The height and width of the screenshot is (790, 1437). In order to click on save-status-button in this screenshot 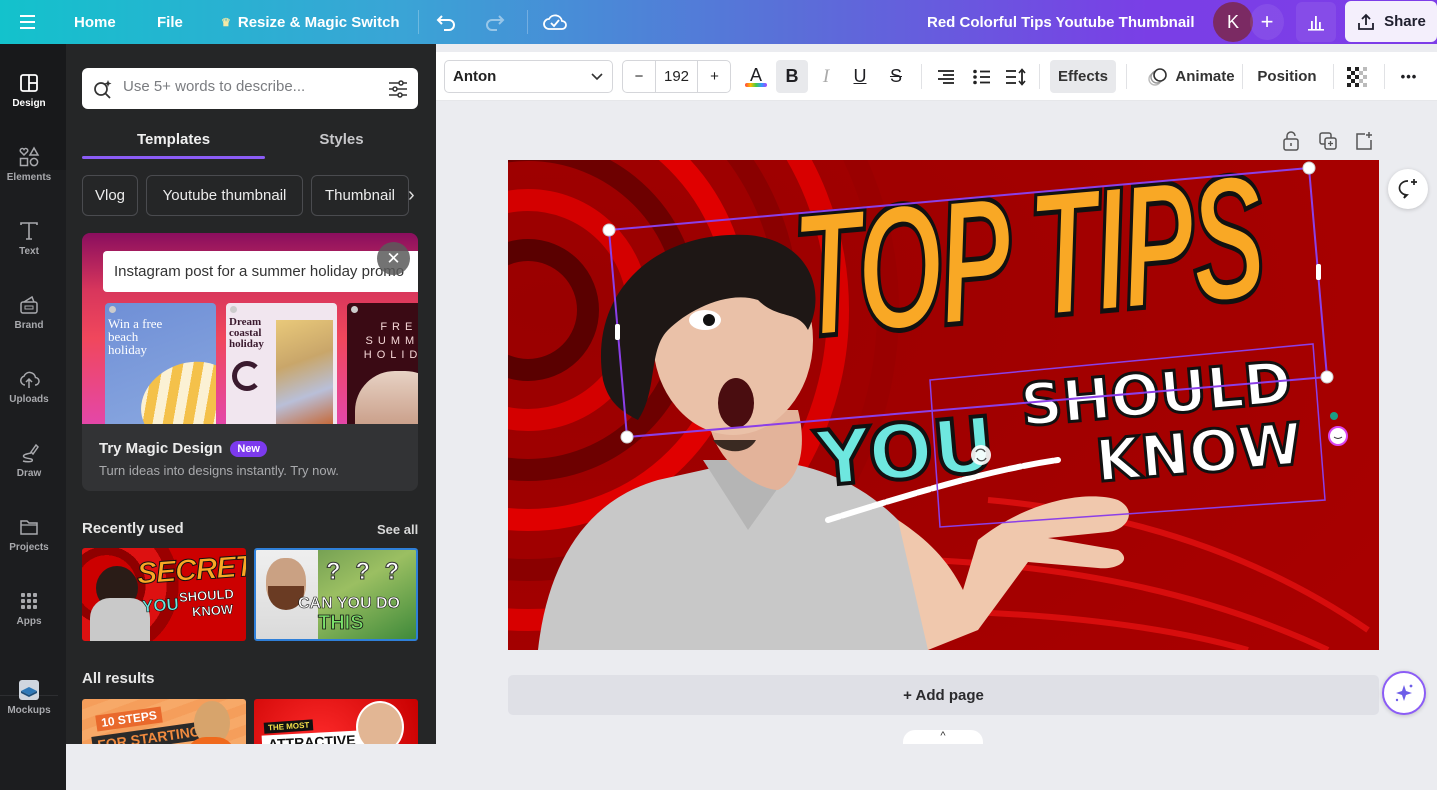, I will do `click(555, 22)`.